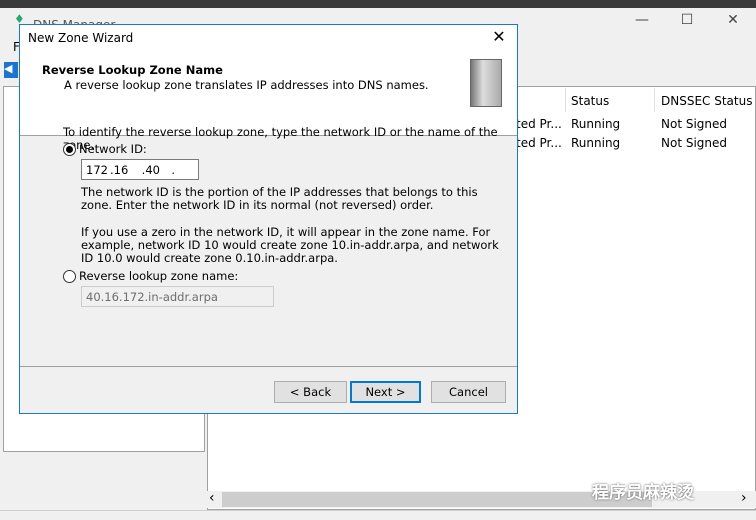  What do you see at coordinates (310, 392) in the screenshot?
I see `back-button: < Back` at bounding box center [310, 392].